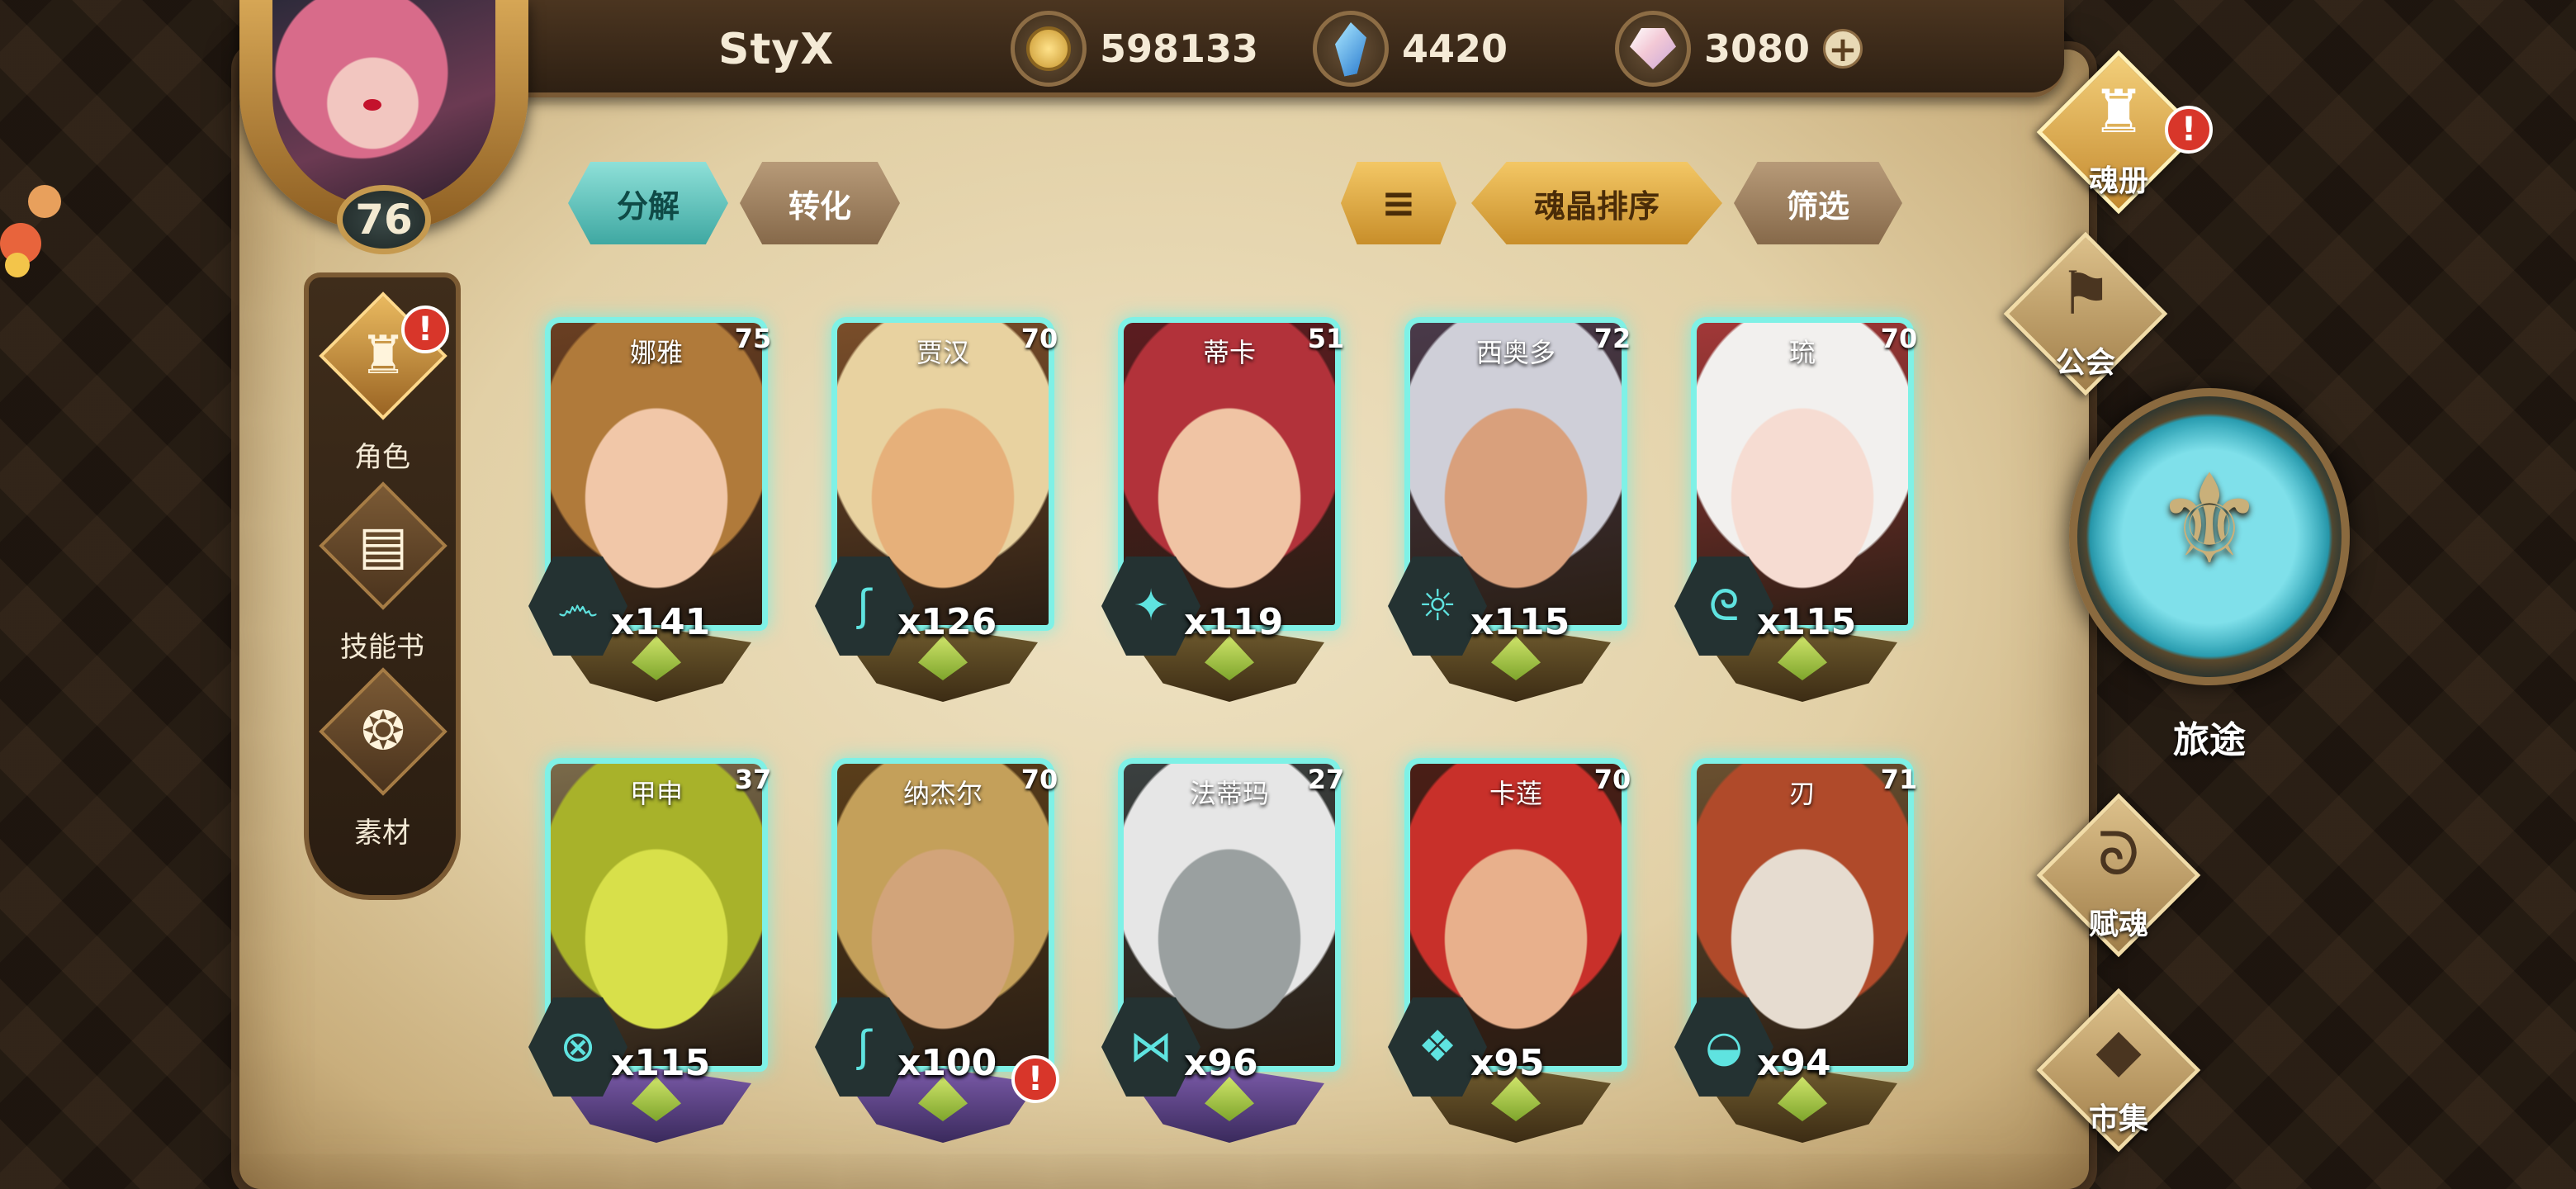 The width and height of the screenshot is (2576, 1189). I want to click on hero-card: 刃 71 ◒ x94, so click(1798, 952).